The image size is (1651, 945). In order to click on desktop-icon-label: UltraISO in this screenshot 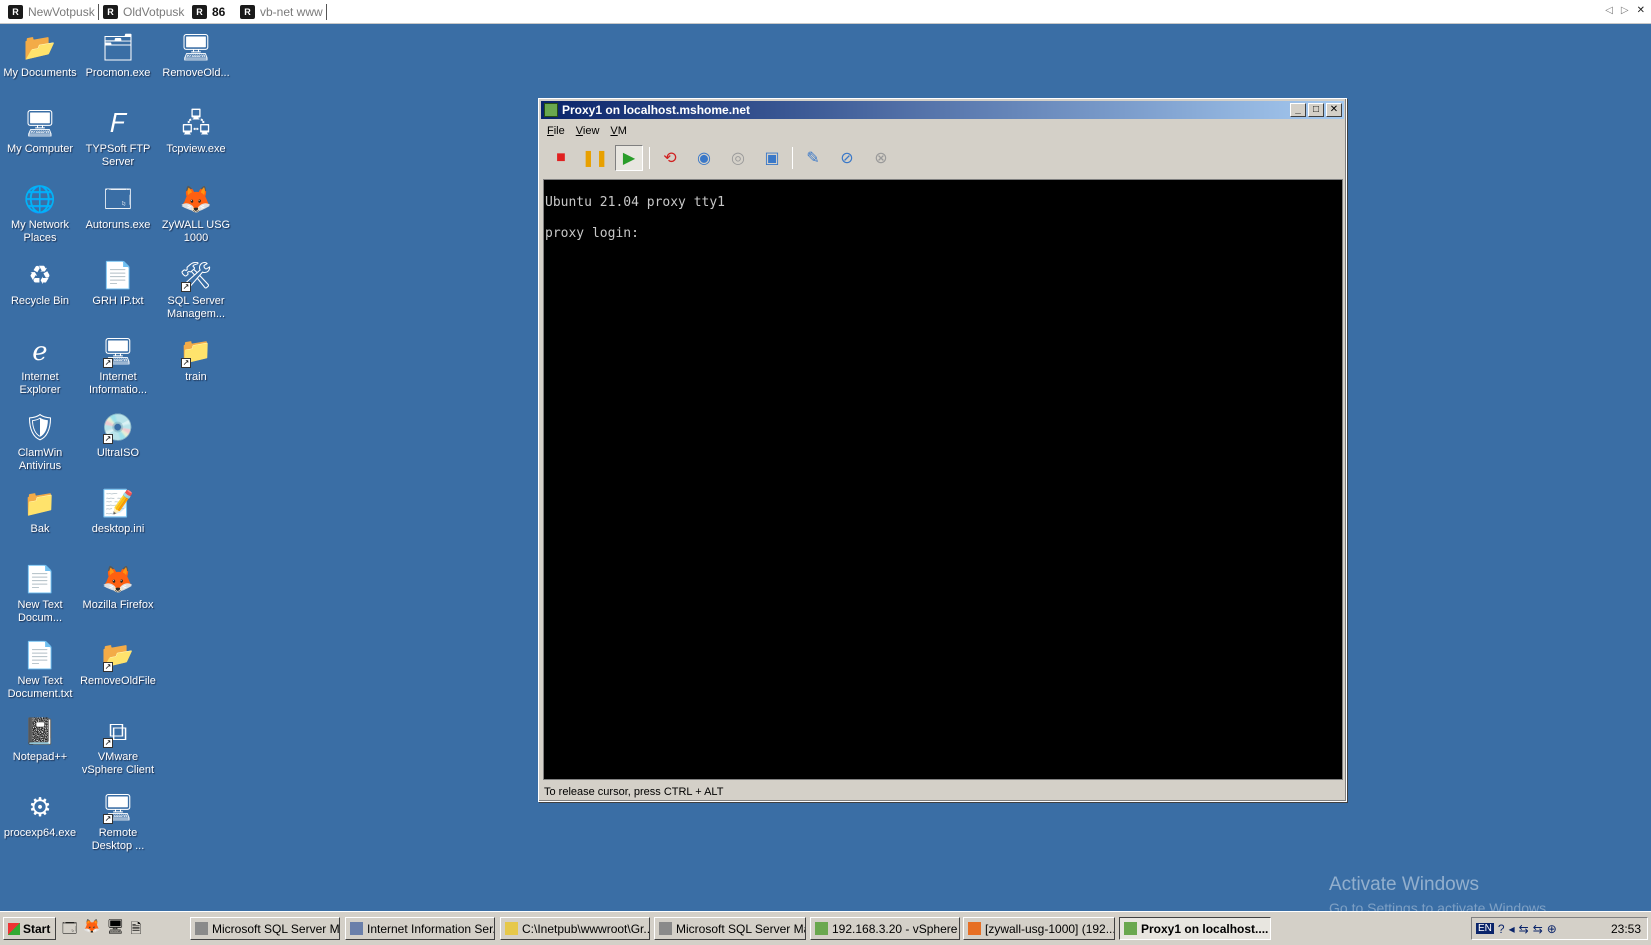, I will do `click(118, 453)`.